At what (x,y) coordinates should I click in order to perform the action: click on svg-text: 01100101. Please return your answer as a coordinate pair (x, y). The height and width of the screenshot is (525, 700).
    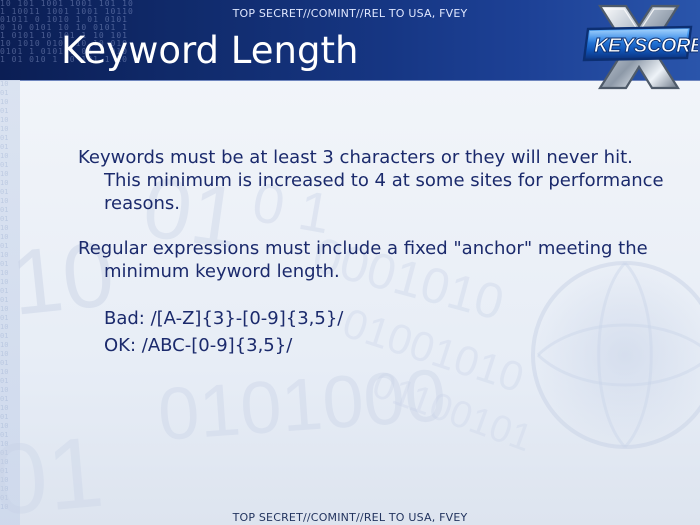
    Looking at the image, I should click on (452, 412).